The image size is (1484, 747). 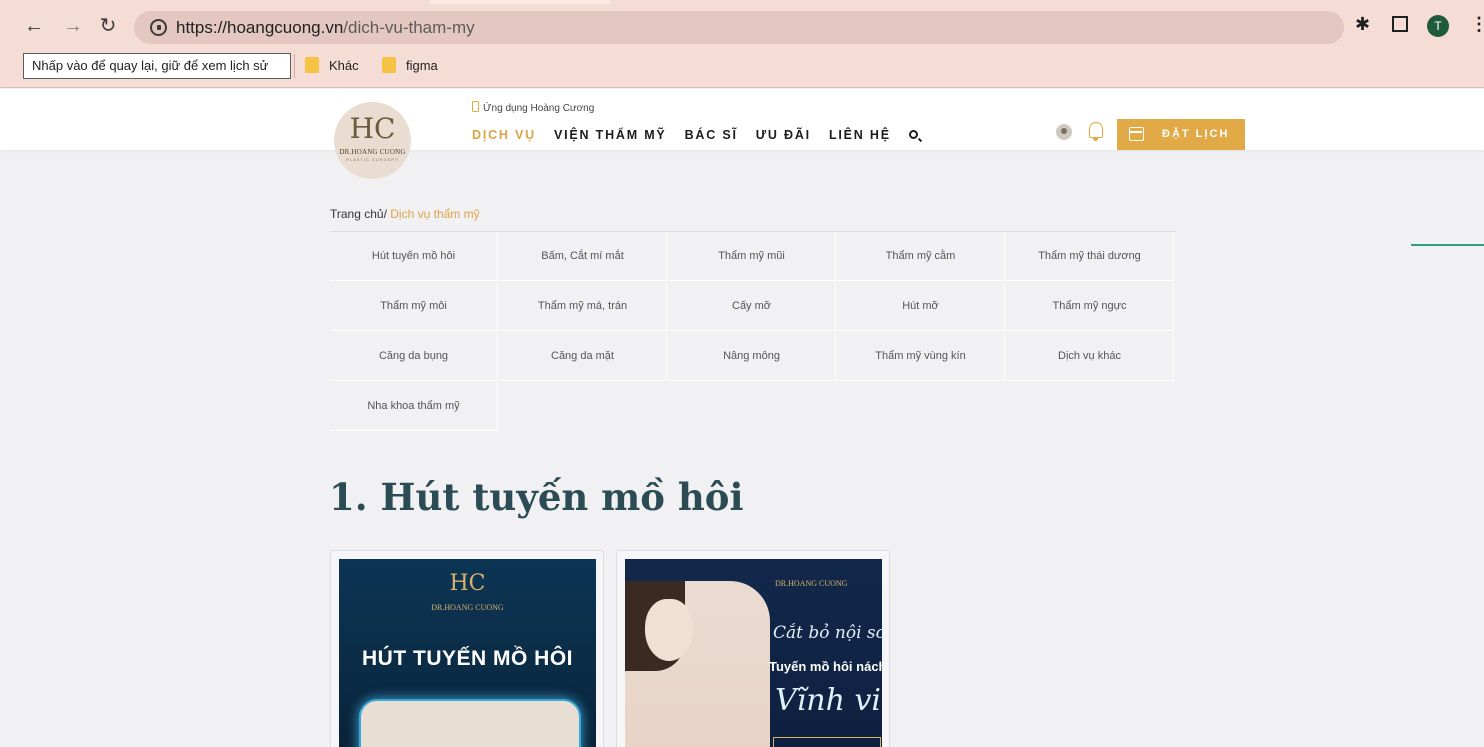 What do you see at coordinates (828, 700) in the screenshot?
I see `card-script-line-2: Vĩnh viễn` at bounding box center [828, 700].